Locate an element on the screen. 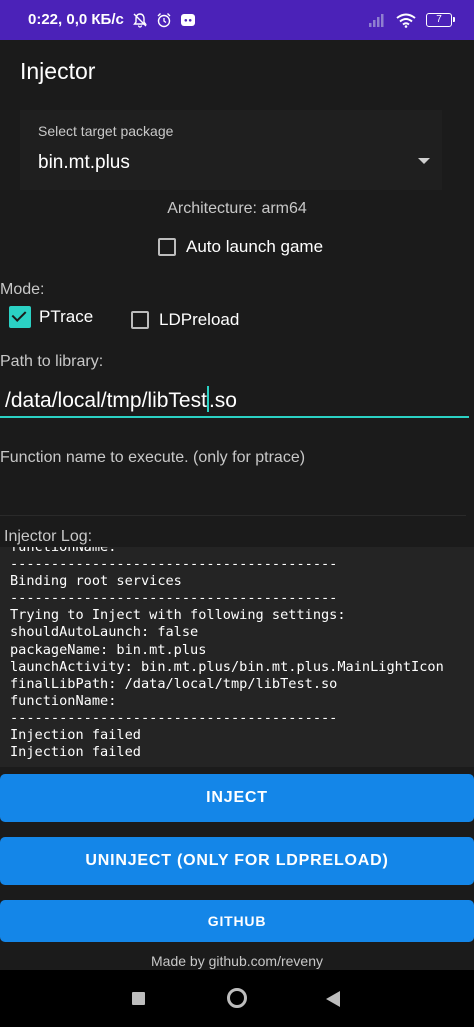  auto-launch-label: Auto launch game is located at coordinates (255, 246).